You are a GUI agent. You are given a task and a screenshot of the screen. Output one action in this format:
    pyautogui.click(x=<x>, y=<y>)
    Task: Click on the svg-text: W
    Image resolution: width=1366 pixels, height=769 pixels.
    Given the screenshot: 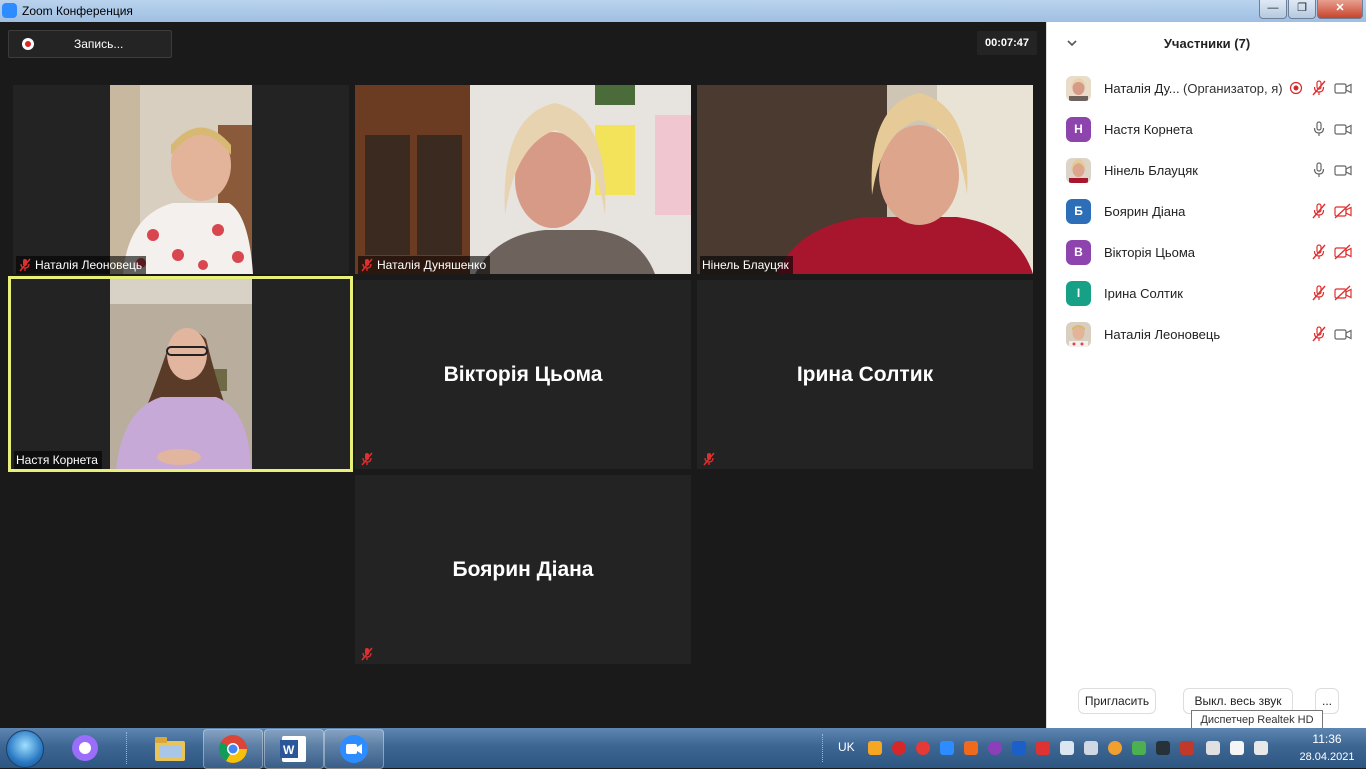 What is the action you would take?
    pyautogui.click(x=289, y=750)
    